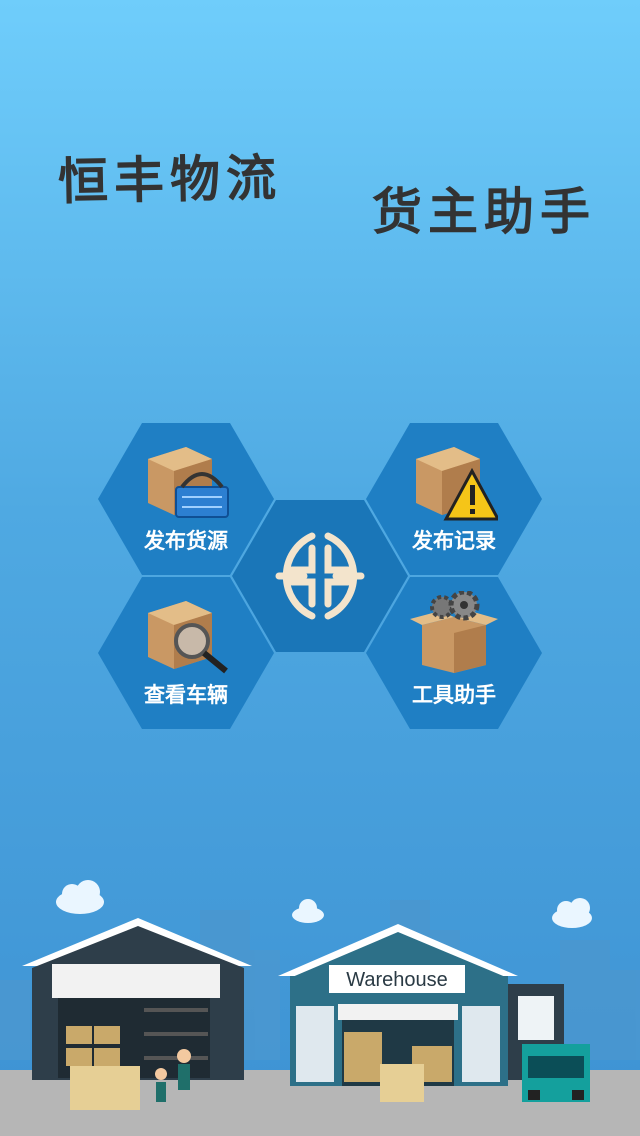 The image size is (640, 1136). Describe the element at coordinates (170, 180) in the screenshot. I see `app-title-left: 恒丰物流` at that location.